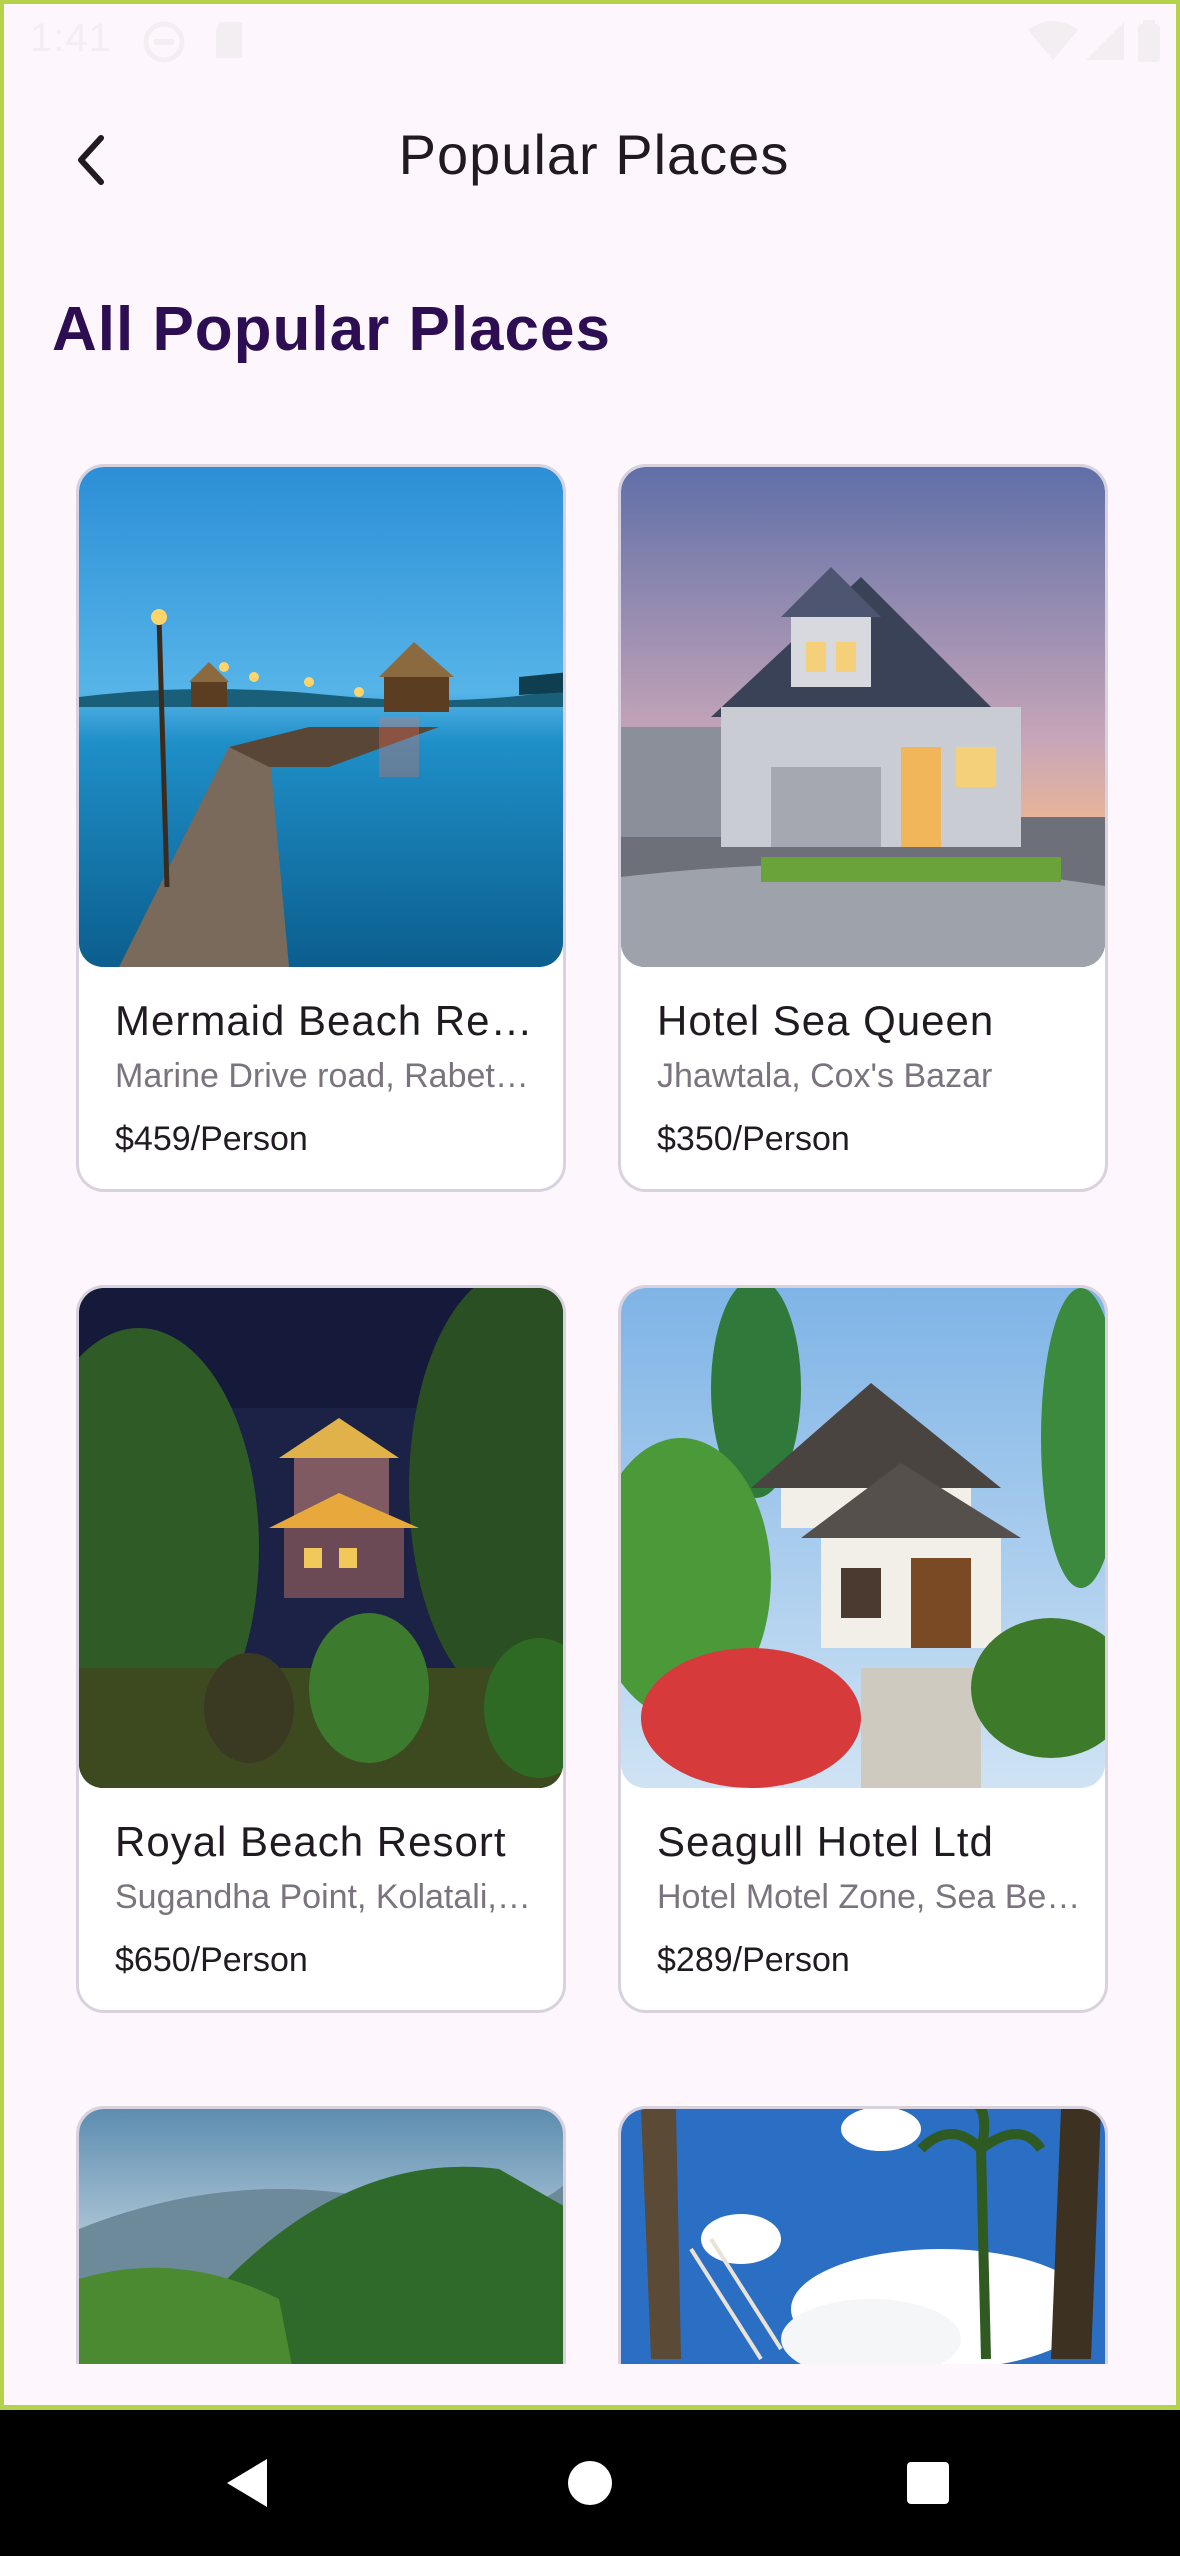 This screenshot has height=2556, width=1180. Describe the element at coordinates (211, 1960) in the screenshot. I see `place-price: $650/Person` at that location.